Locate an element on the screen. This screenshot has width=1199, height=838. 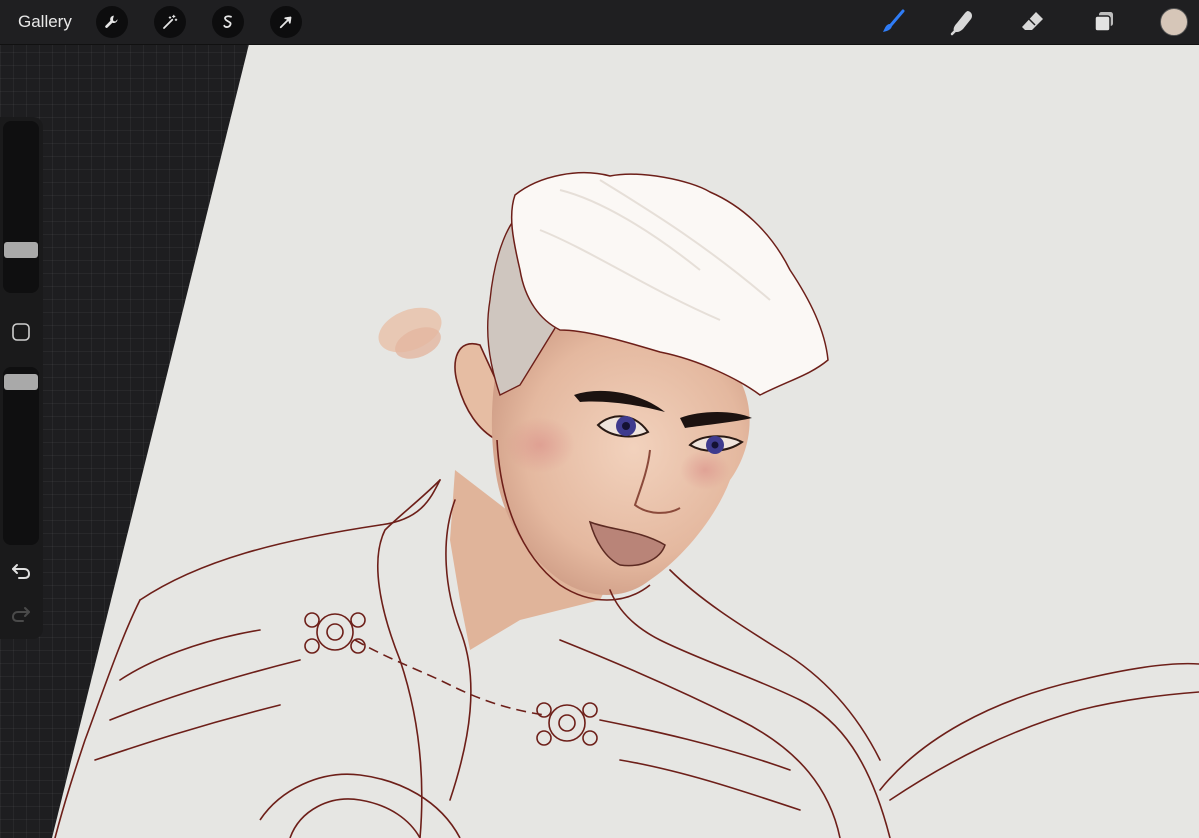
layers-button is located at coordinates (1104, 22).